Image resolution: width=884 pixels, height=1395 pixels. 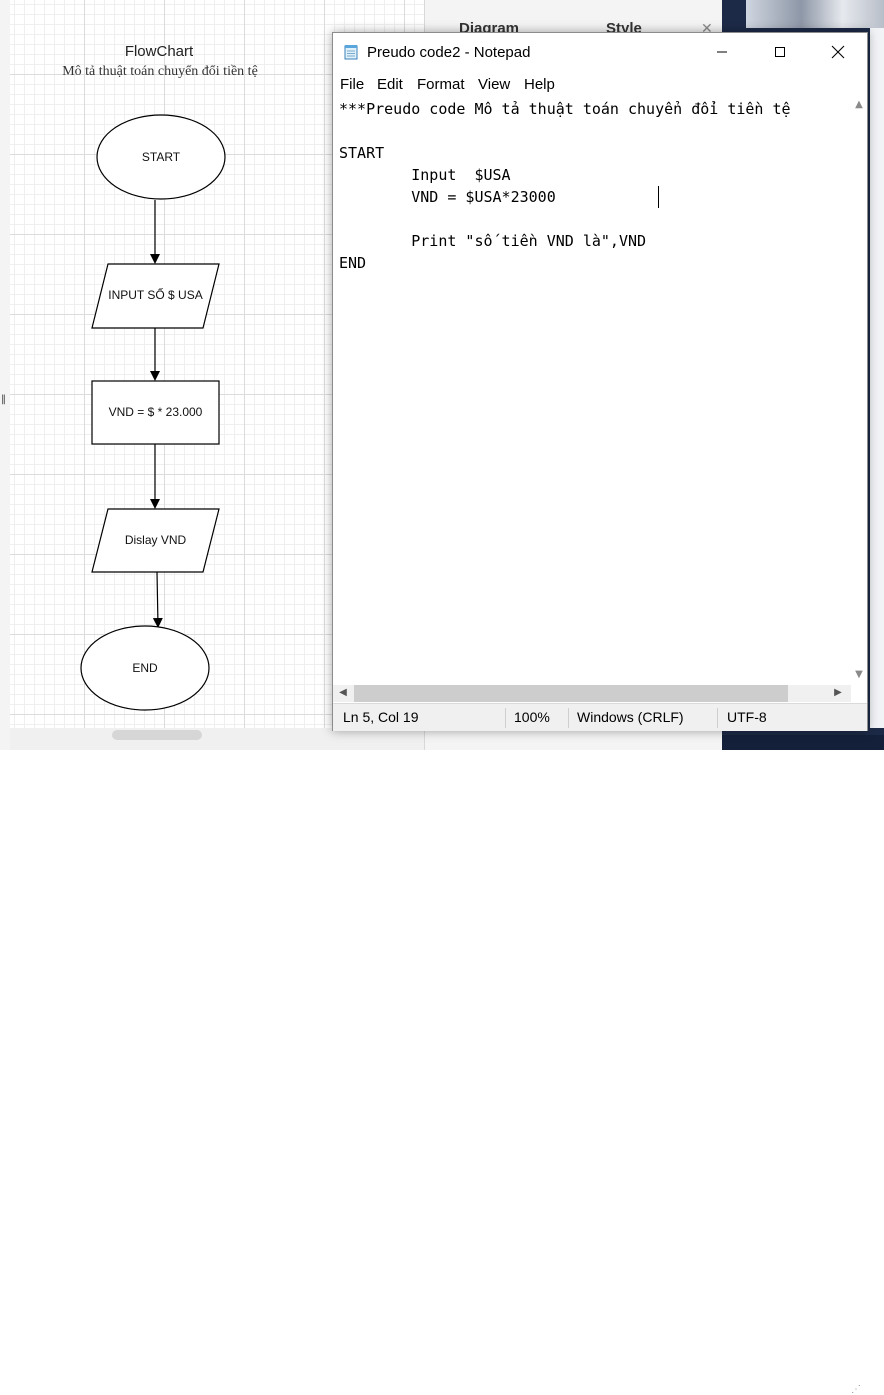 What do you see at coordinates (381, 717) in the screenshot?
I see `status-position: Ln 5, Col 19` at bounding box center [381, 717].